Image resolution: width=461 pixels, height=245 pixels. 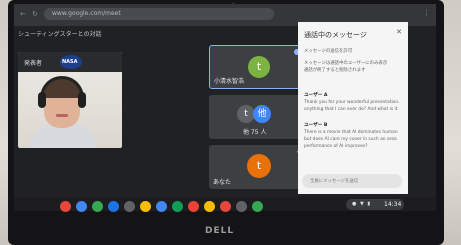 I want to click on presenter-video: 発表者 NASA, so click(x=70, y=100).